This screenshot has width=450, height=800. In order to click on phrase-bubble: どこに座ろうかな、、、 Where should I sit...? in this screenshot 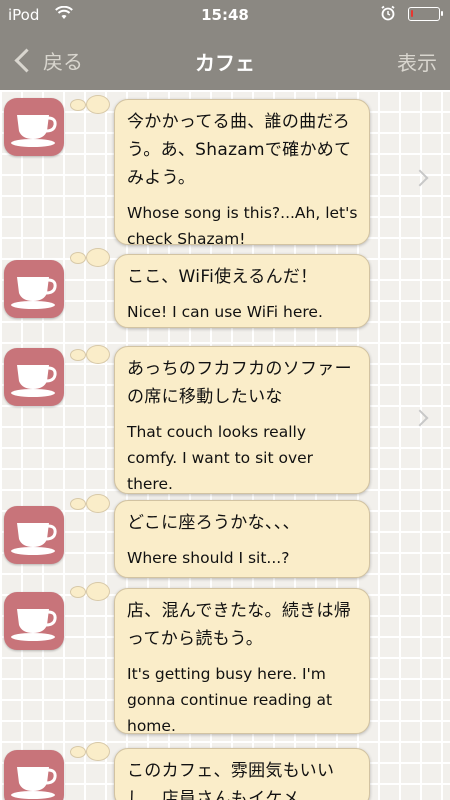, I will do `click(242, 539)`.